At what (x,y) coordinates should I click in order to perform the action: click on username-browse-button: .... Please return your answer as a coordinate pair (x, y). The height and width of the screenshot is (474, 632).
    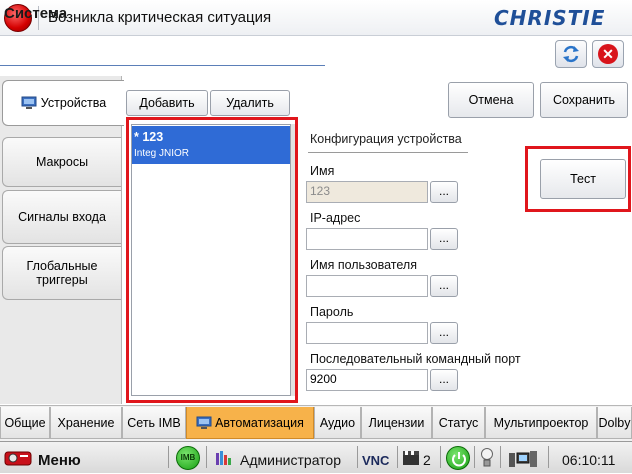
    Looking at the image, I should click on (444, 286).